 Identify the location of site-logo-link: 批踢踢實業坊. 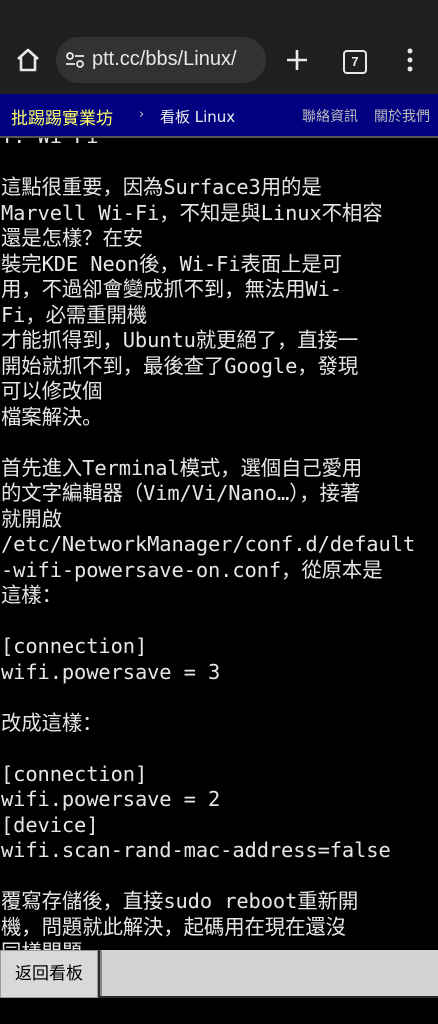
(62, 116).